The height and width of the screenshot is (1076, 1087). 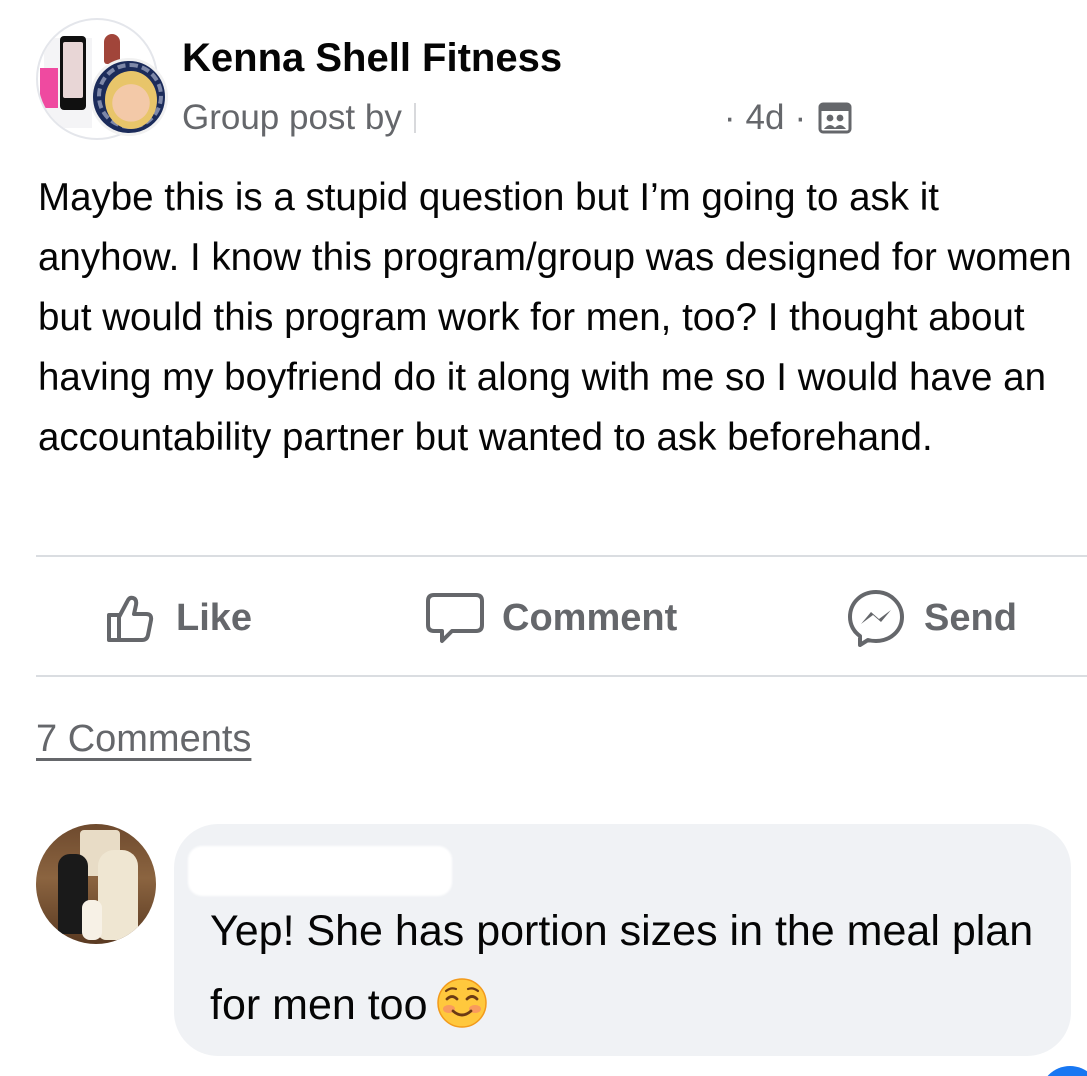 What do you see at coordinates (131, 100) in the screenshot?
I see `poster-avatar-face` at bounding box center [131, 100].